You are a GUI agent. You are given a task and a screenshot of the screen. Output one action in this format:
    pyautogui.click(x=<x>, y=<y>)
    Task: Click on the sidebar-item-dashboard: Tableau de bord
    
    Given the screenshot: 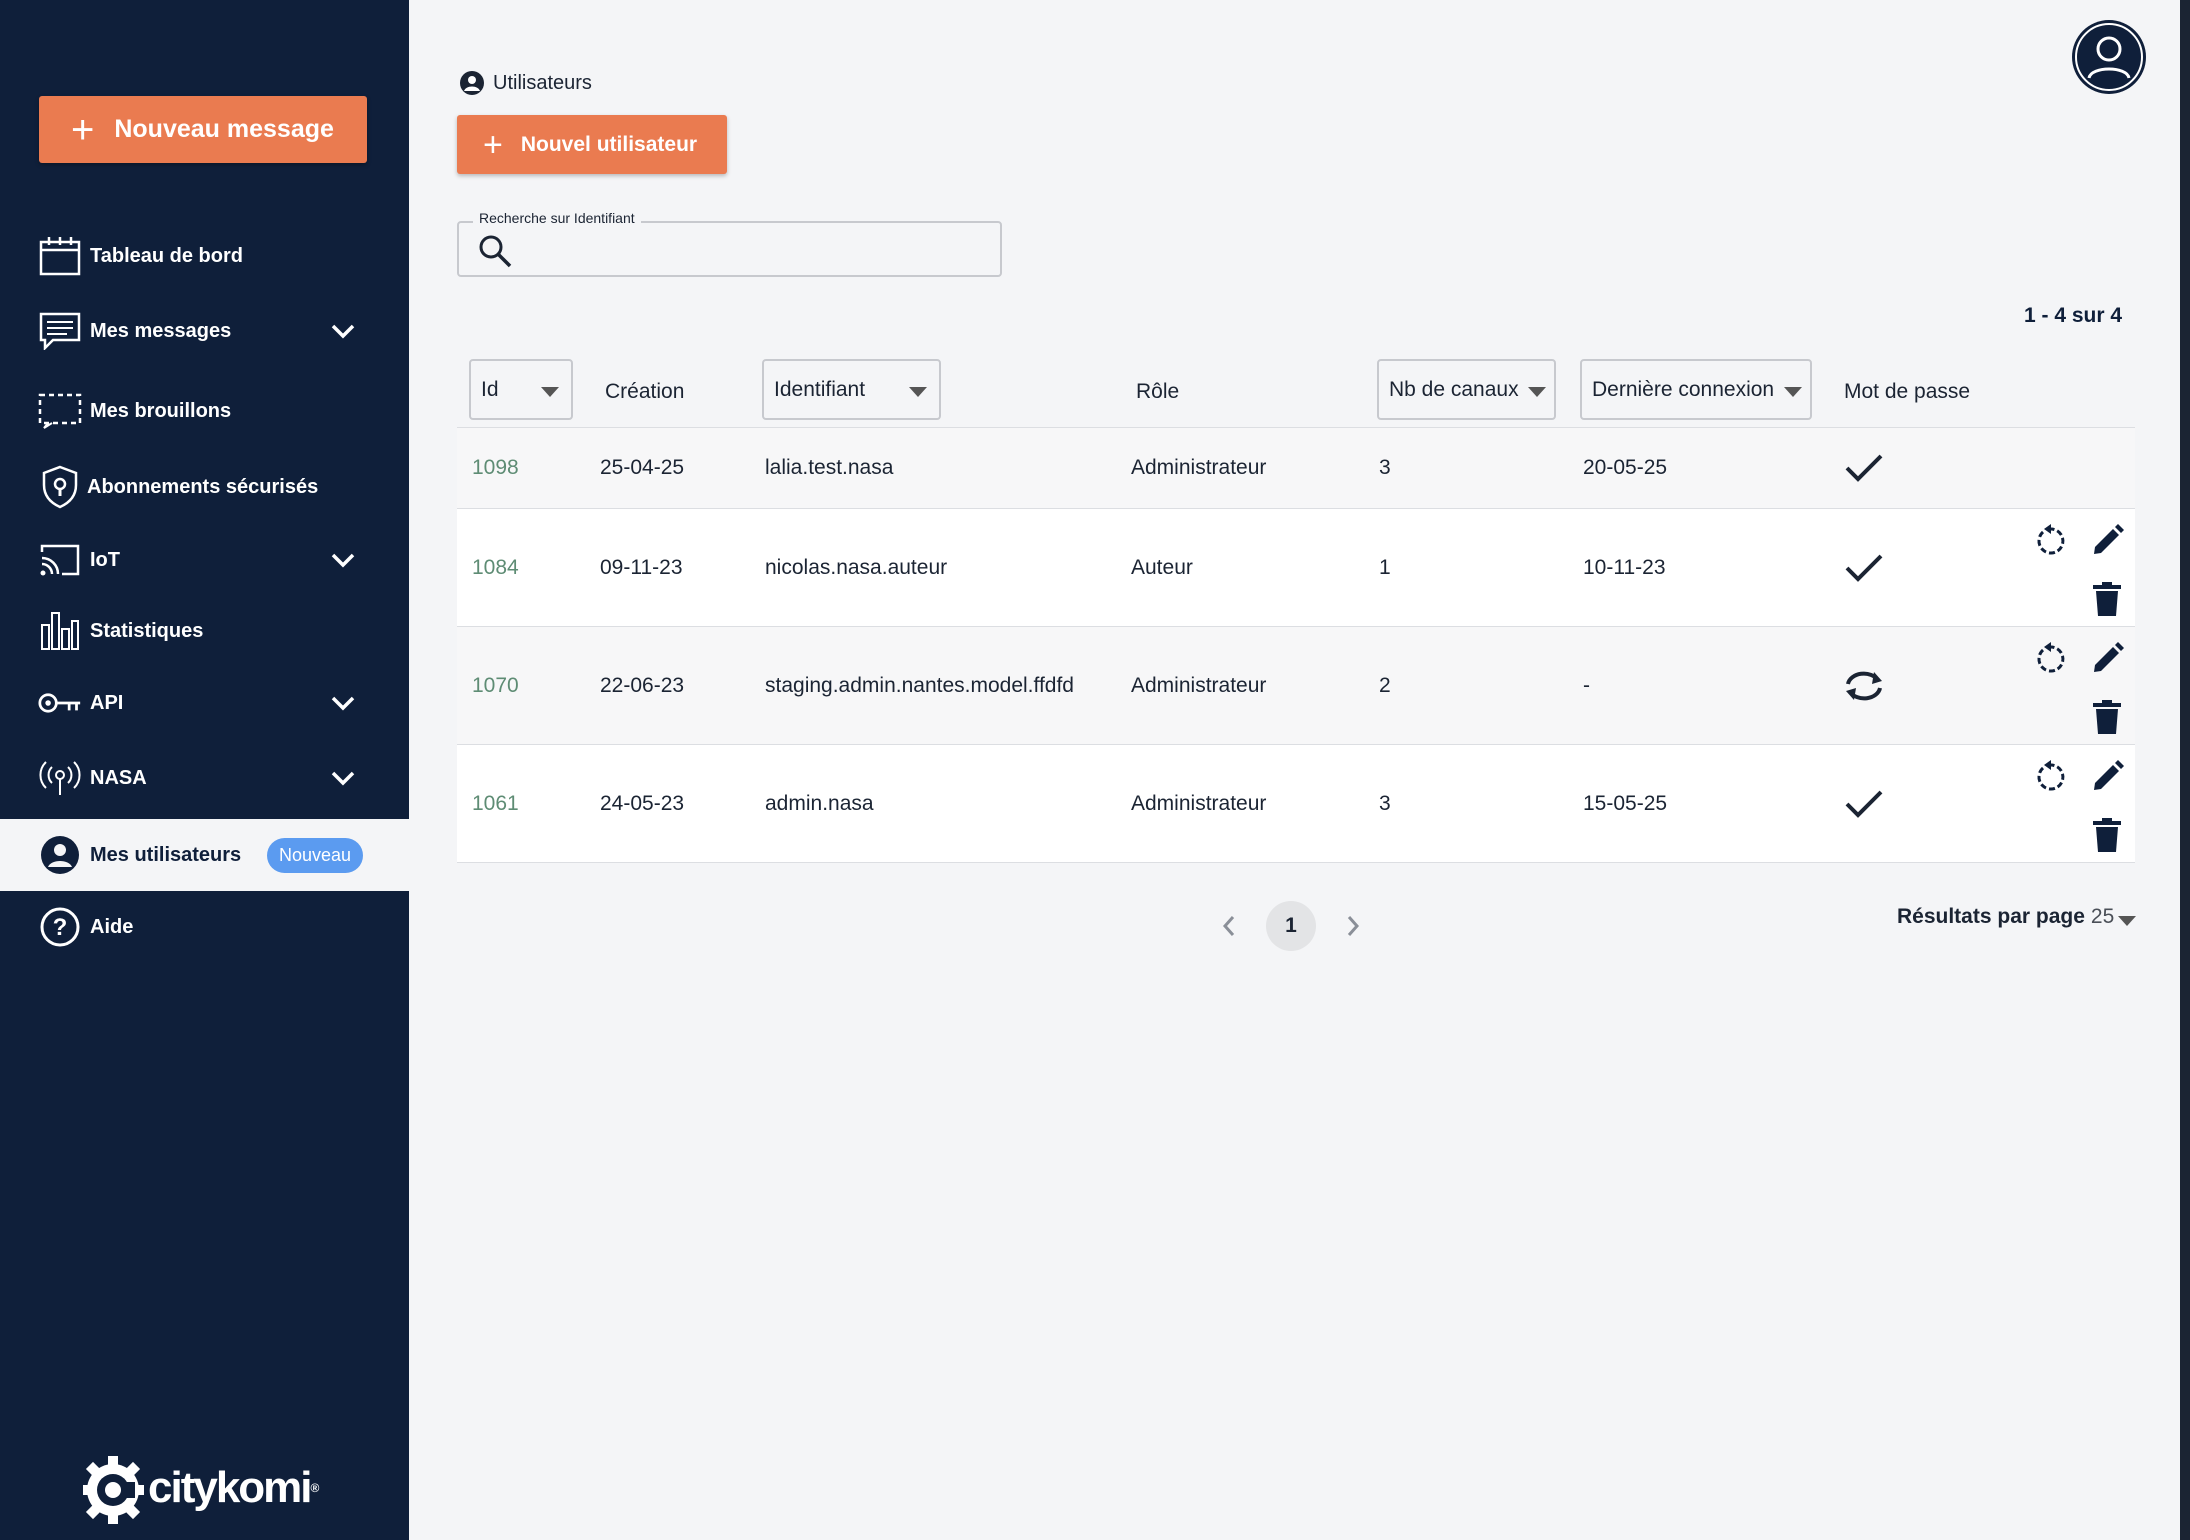 What is the action you would take?
    pyautogui.click(x=204, y=256)
    